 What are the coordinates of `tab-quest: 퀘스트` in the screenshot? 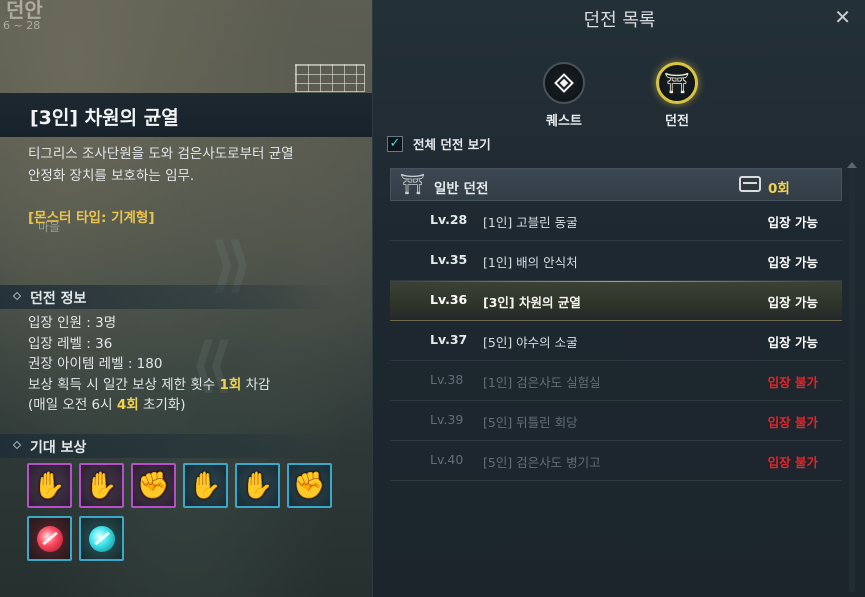 It's located at (564, 95).